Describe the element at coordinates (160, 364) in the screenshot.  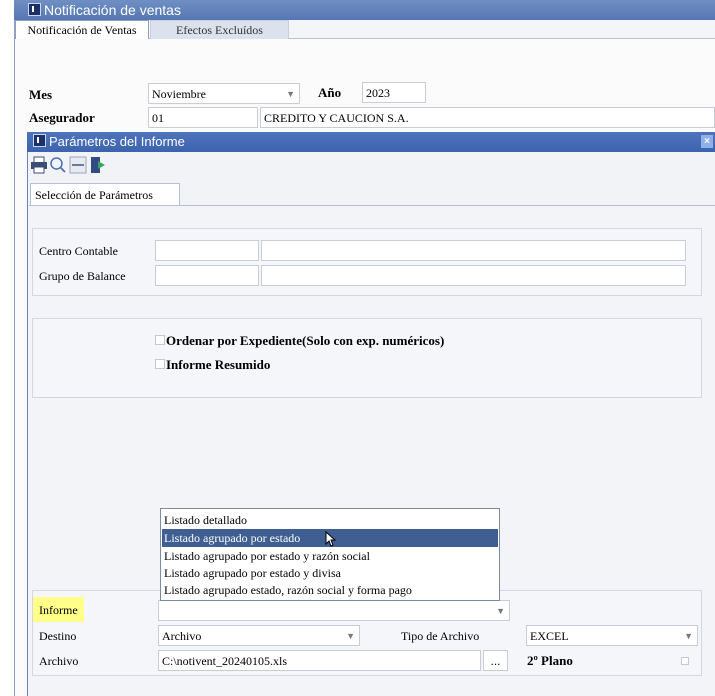
I see `resumido-checkbox` at that location.